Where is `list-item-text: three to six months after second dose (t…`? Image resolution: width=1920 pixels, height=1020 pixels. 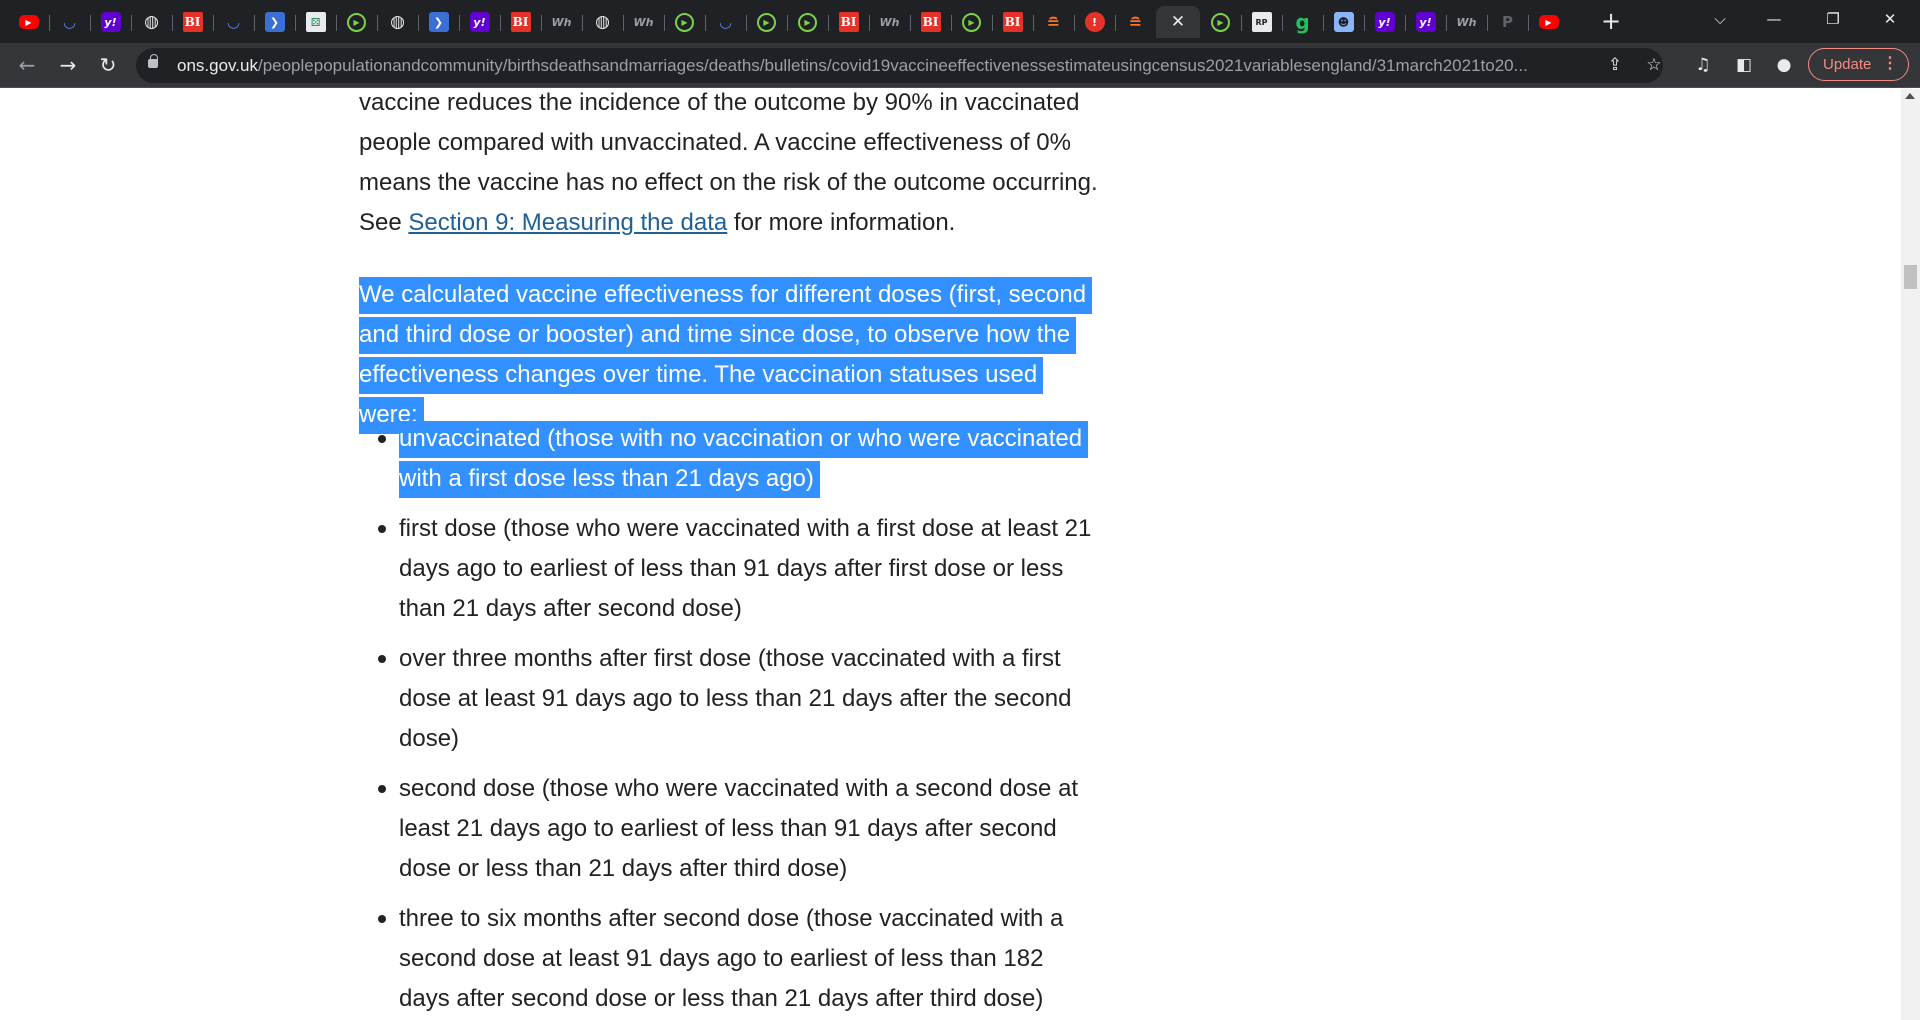
list-item-text: three to six months after second dose (t… is located at coordinates (731, 958).